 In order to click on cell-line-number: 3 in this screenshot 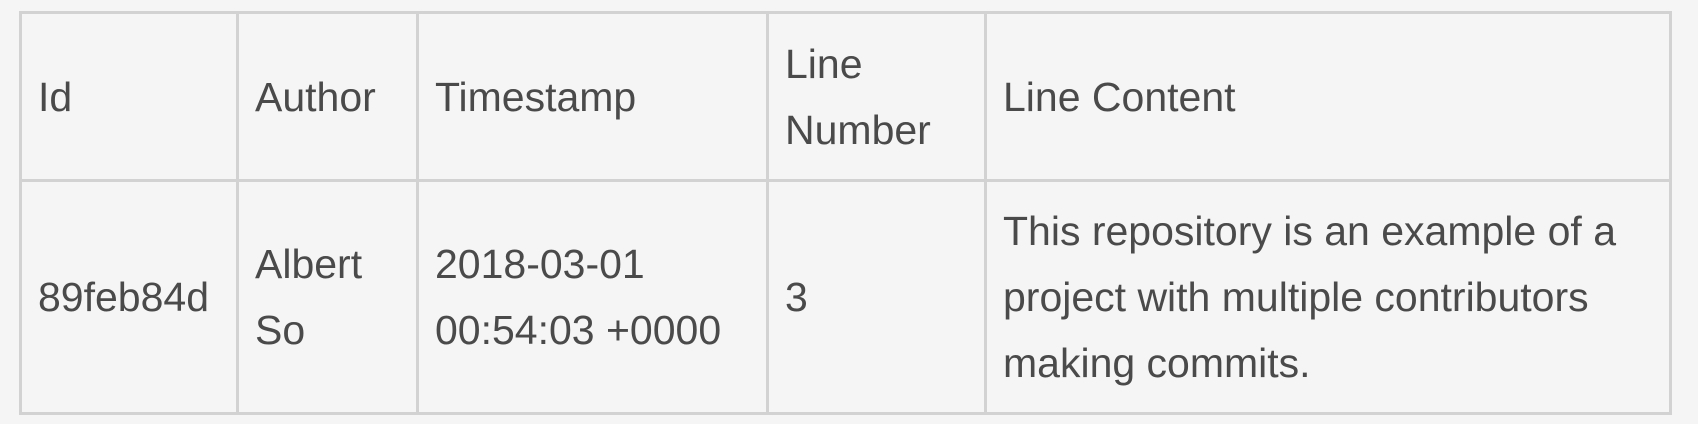, I will do `click(876, 297)`.